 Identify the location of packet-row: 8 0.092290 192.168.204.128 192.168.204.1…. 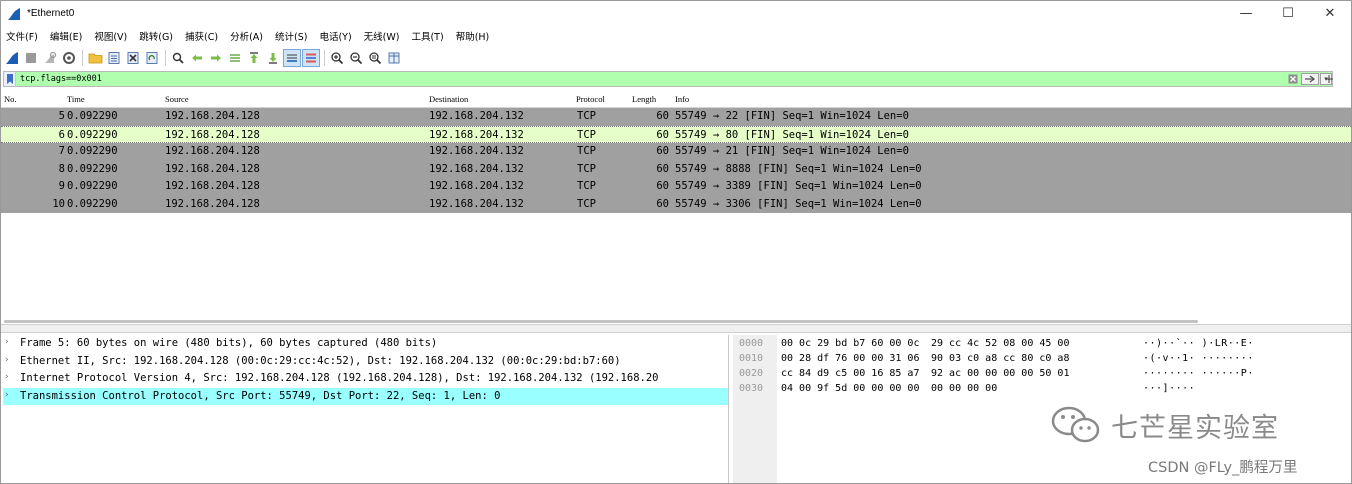
(676, 169).